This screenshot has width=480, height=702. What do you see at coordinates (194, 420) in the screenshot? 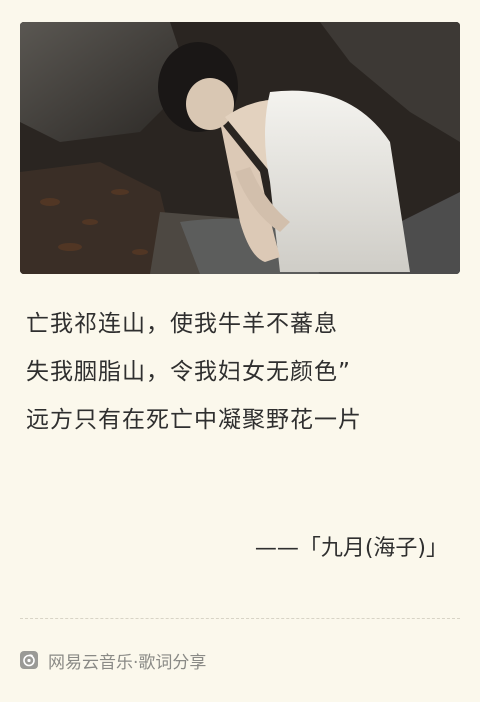
I see `lyric-line: 远方只有在死亡中凝聚野花一片` at bounding box center [194, 420].